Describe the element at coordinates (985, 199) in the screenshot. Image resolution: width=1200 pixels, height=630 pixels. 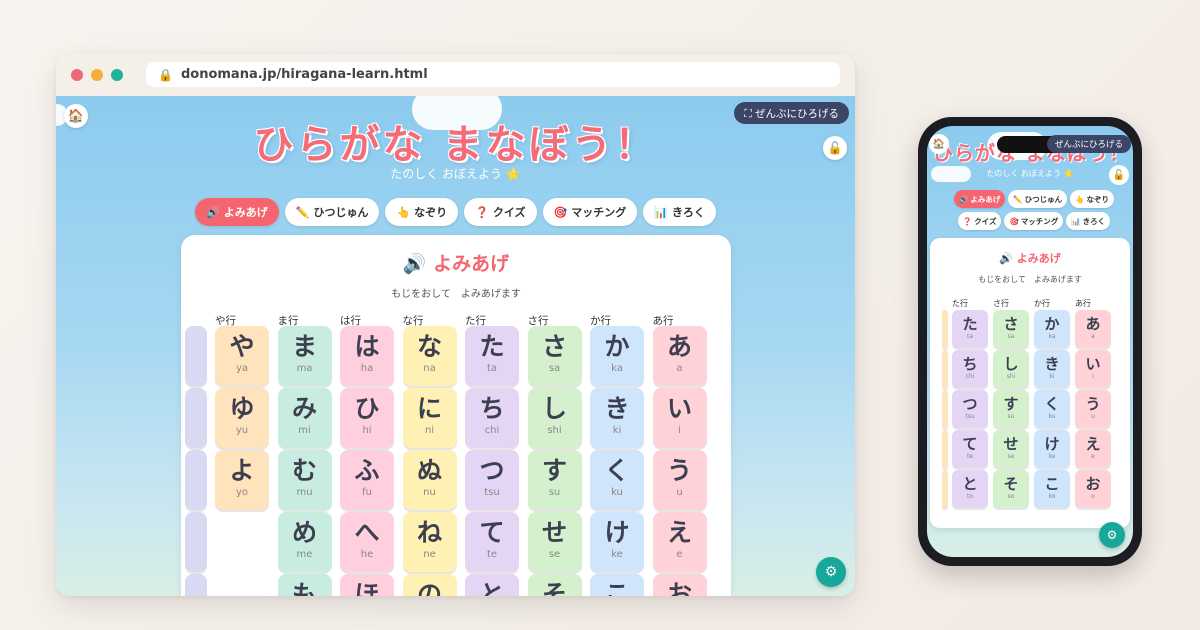
I see `tab-label: よみあげ` at that location.